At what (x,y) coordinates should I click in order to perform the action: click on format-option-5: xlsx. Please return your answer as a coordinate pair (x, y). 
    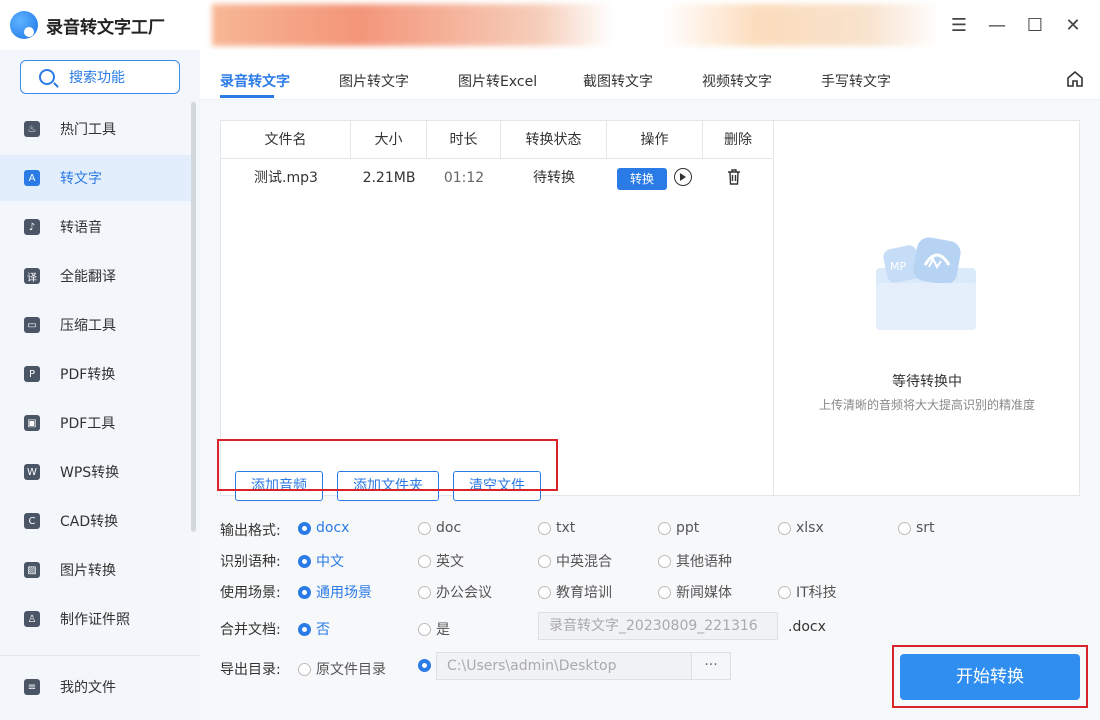
    Looking at the image, I should click on (801, 528).